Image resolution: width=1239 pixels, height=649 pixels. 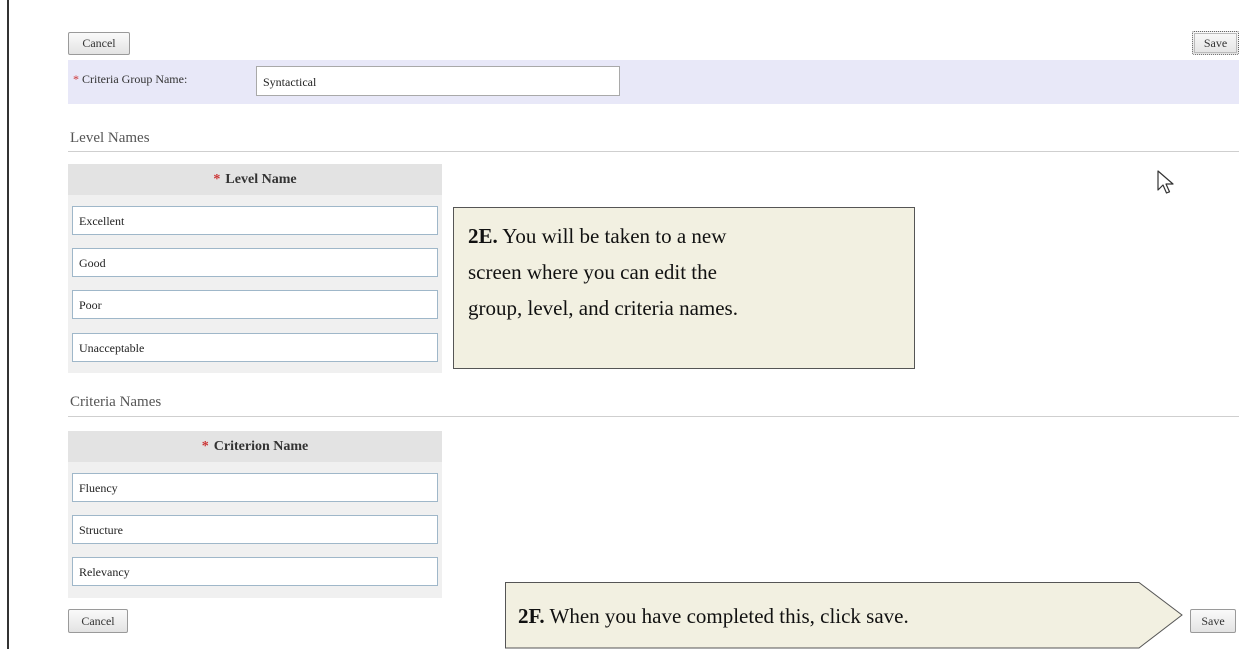 What do you see at coordinates (98, 621) in the screenshot?
I see `cancel-button-bottom: Cancel` at bounding box center [98, 621].